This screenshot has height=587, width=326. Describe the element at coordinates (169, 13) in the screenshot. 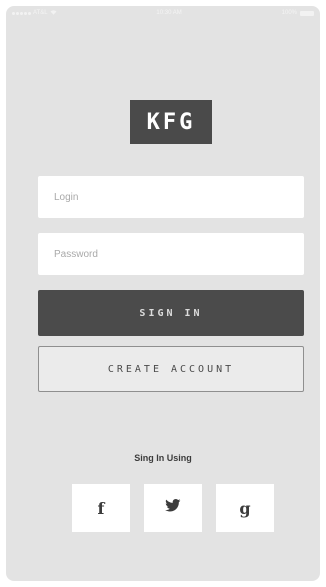

I see `status-time: 10:30 AM` at that location.